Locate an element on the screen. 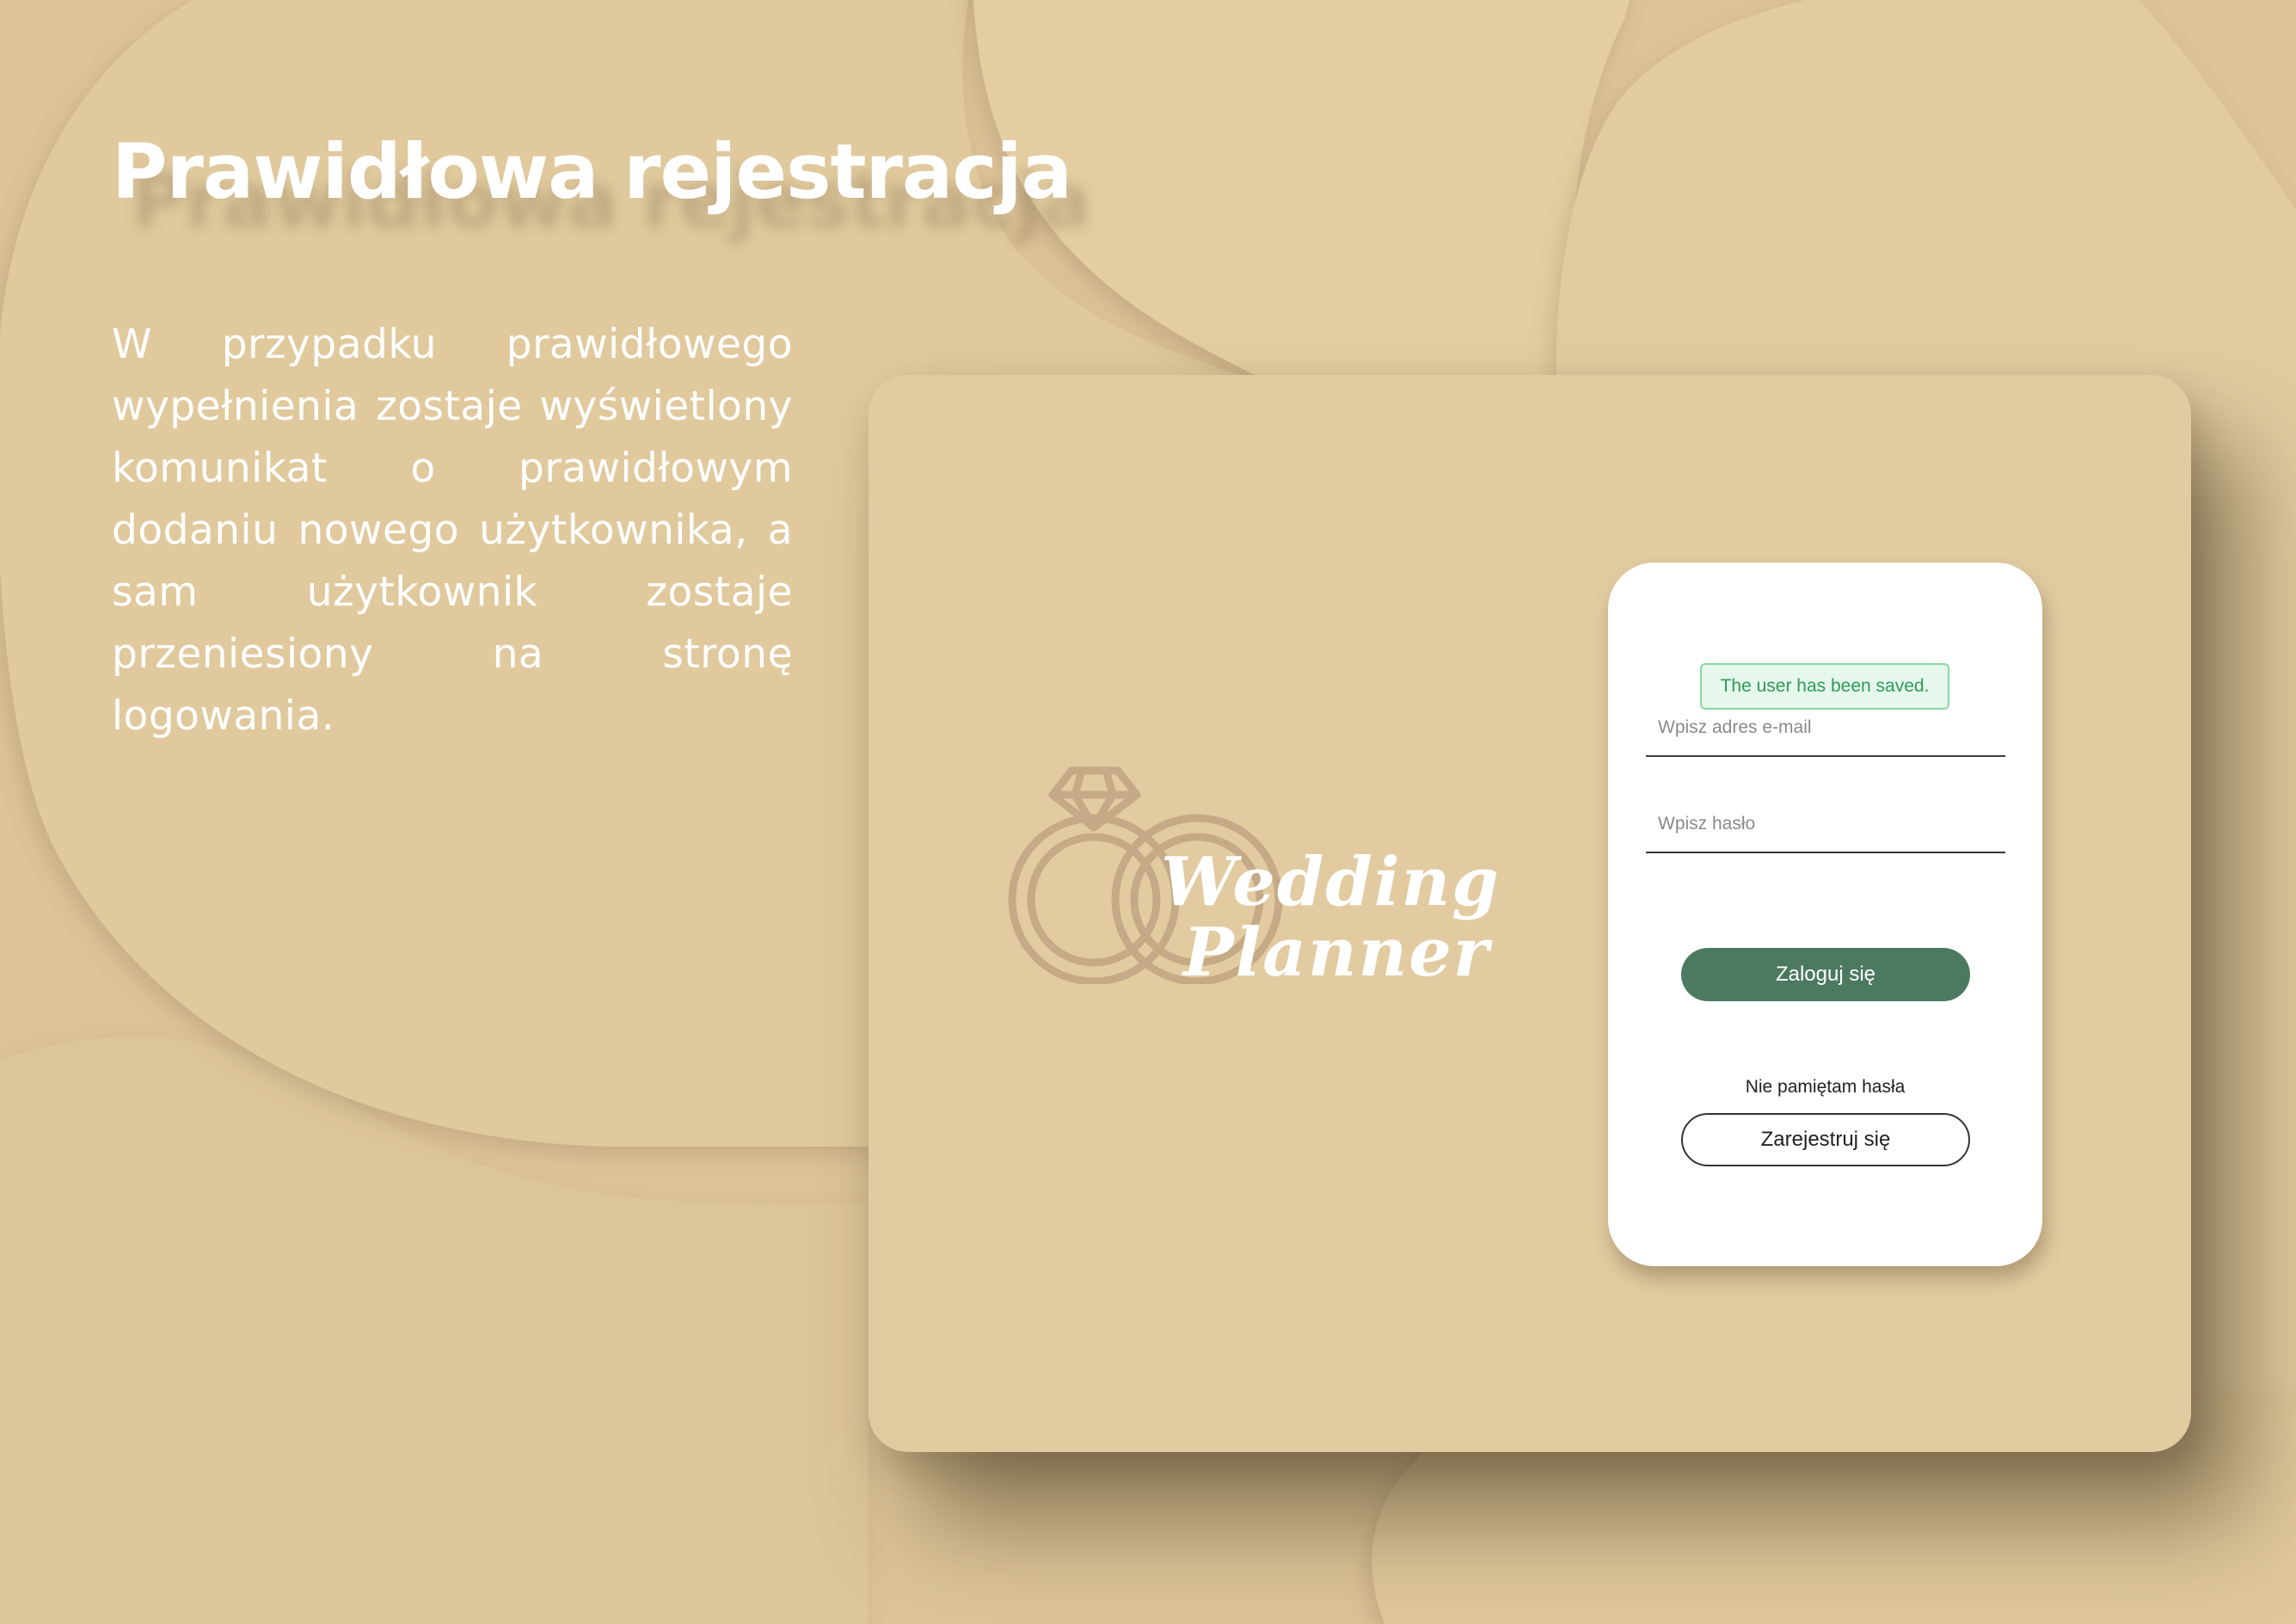 This screenshot has height=1624, width=2296. forgot-password-link: Nie pamiętam hasła is located at coordinates (1825, 1087).